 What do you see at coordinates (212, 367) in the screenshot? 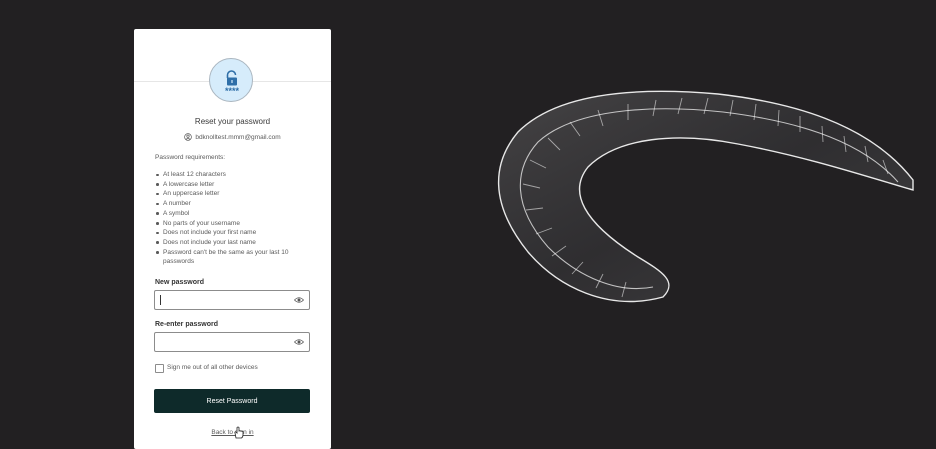
I see `sign-out-checkbox-label: Sign me out of all other devices` at bounding box center [212, 367].